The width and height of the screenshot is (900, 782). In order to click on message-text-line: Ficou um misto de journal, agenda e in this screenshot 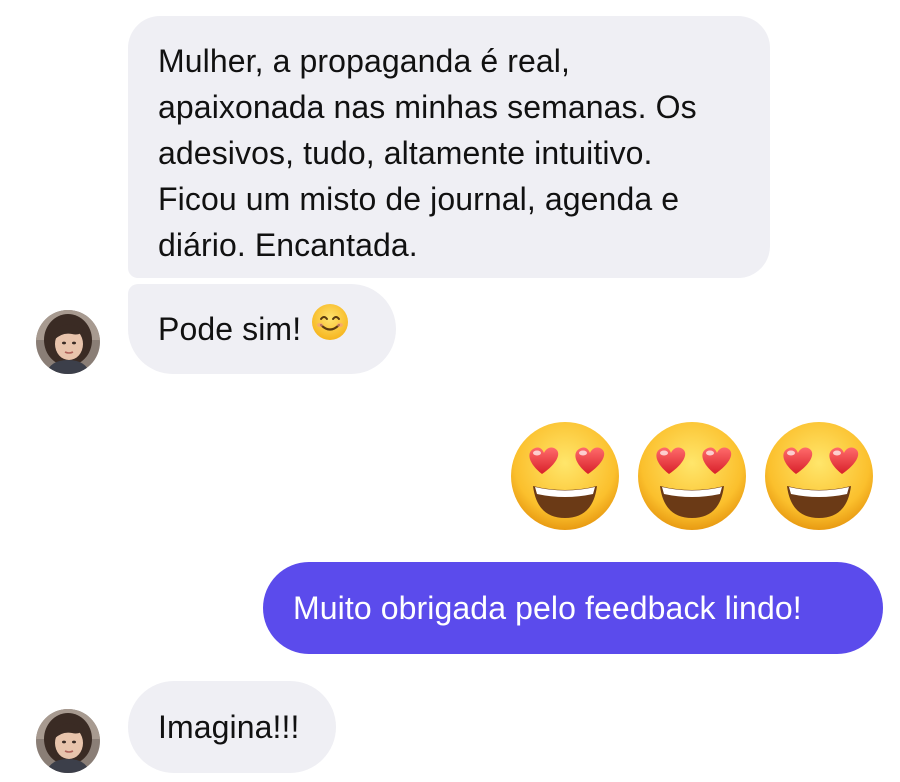, I will do `click(419, 199)`.